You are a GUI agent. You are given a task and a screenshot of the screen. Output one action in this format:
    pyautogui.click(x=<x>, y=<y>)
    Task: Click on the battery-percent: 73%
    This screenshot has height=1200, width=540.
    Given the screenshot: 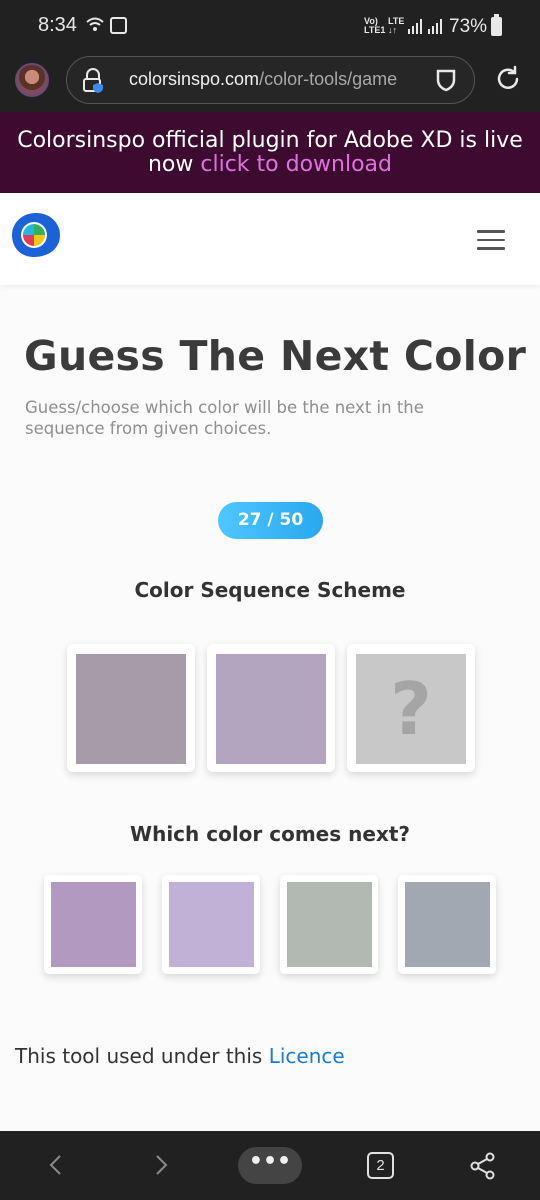 What is the action you would take?
    pyautogui.click(x=468, y=26)
    